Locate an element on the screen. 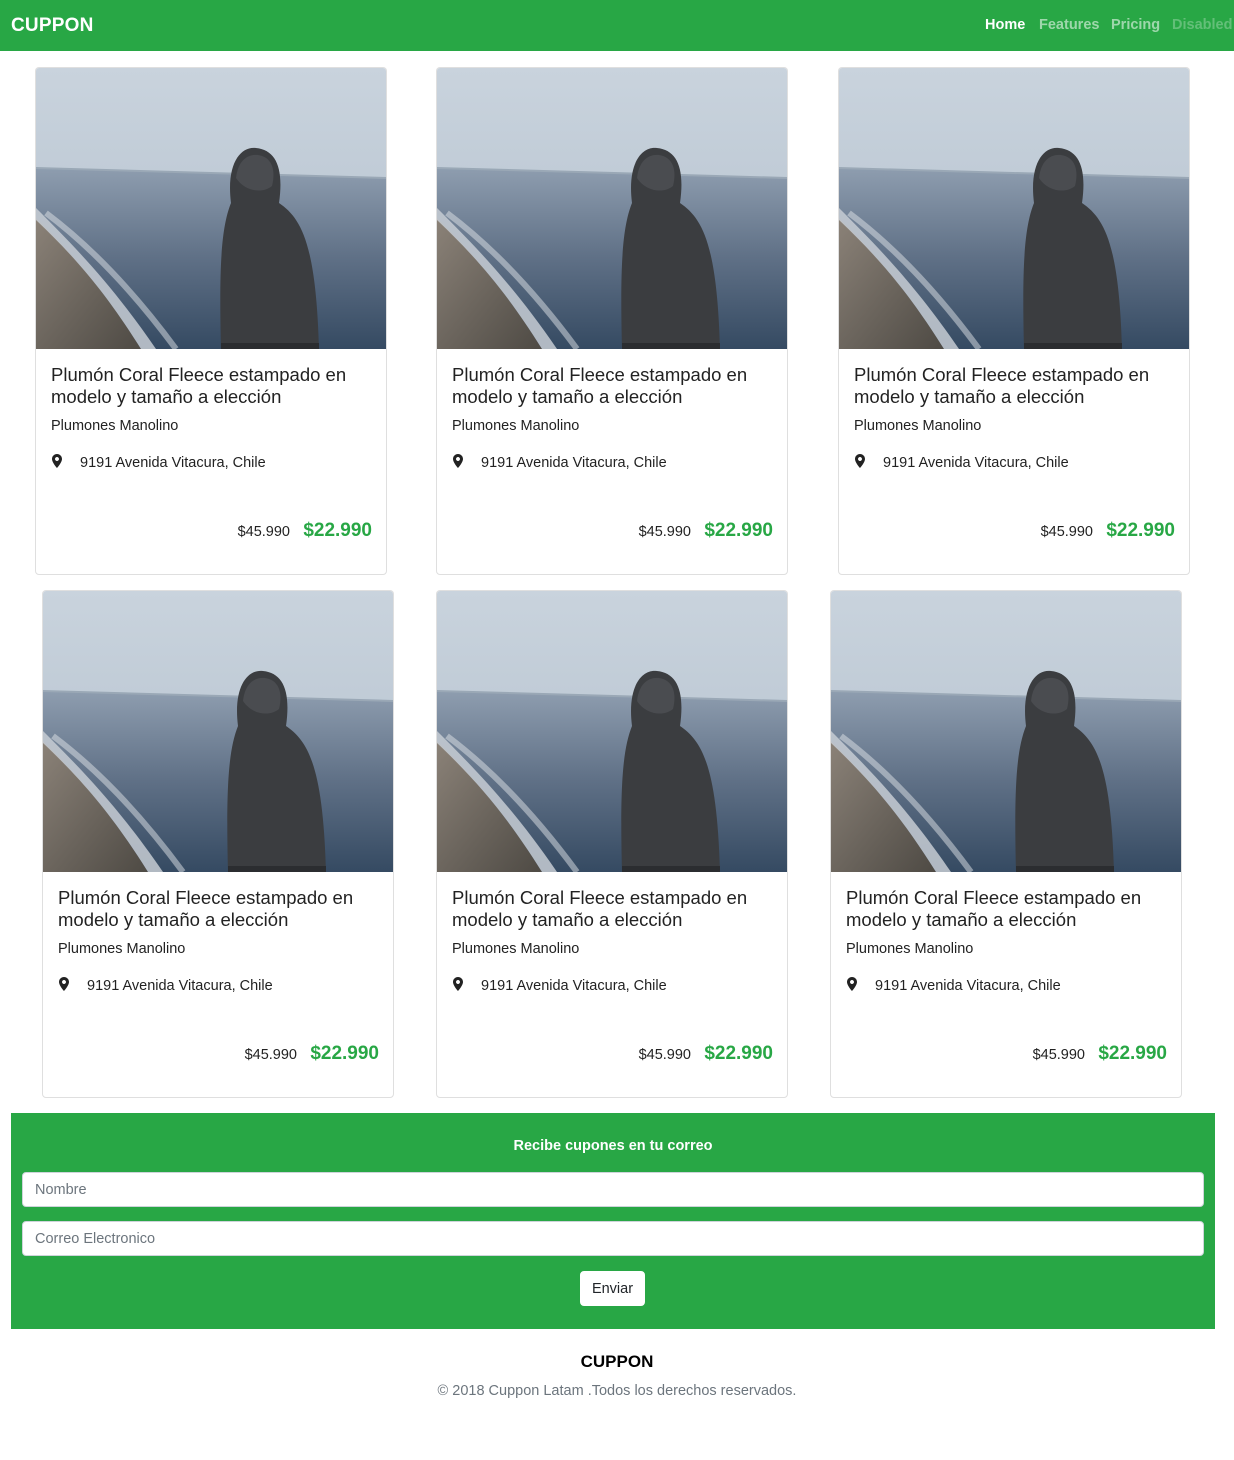 This screenshot has width=1234, height=1460. brand-logo: CUPPON is located at coordinates (52, 26).